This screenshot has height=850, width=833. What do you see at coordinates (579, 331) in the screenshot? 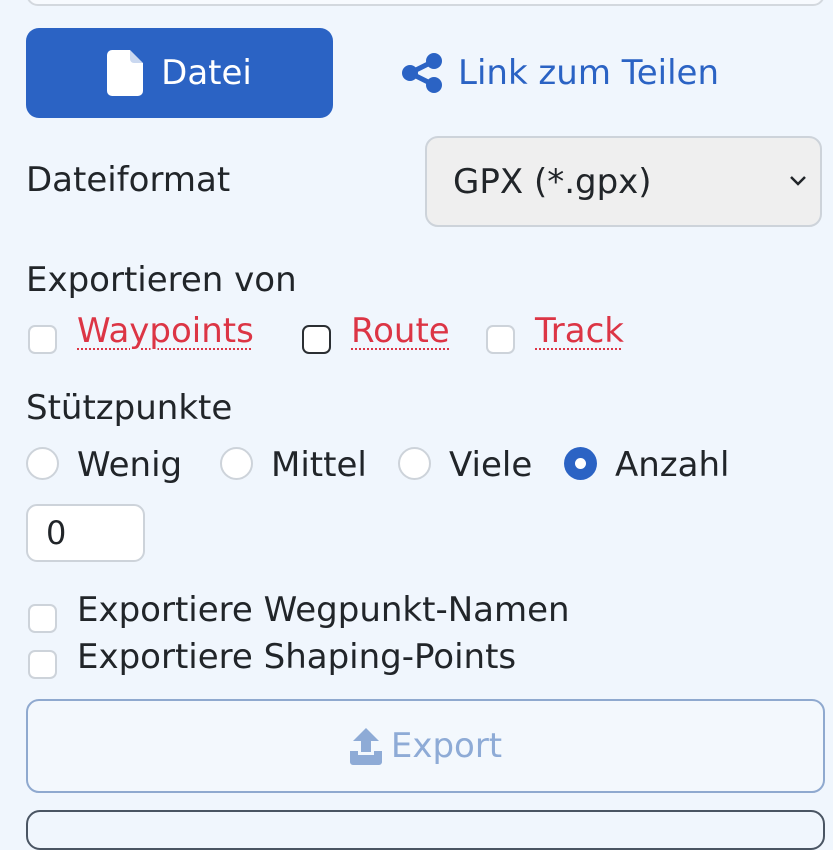
I see `track-label: Track` at bounding box center [579, 331].